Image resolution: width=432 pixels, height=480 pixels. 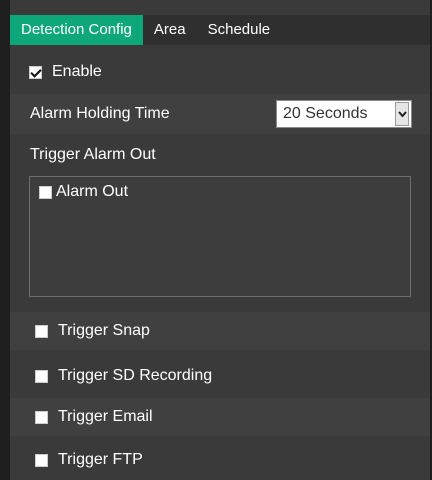 I want to click on trigger-alarm-out-row: Trigger Alarm Out, so click(x=220, y=155).